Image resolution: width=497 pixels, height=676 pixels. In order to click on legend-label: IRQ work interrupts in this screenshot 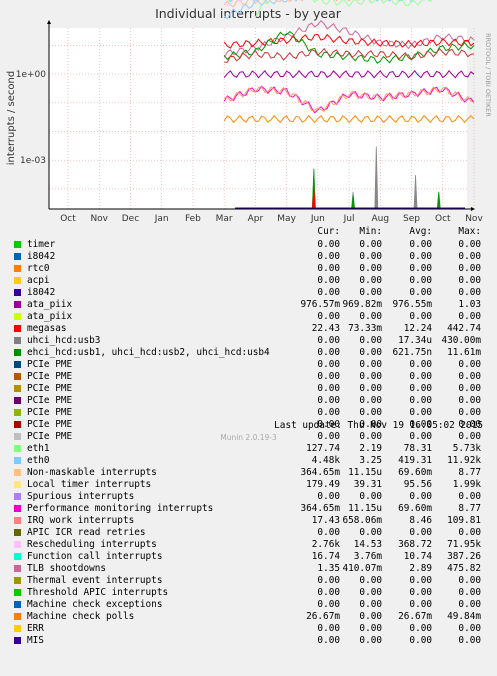, I will do `click(81, 520)`.